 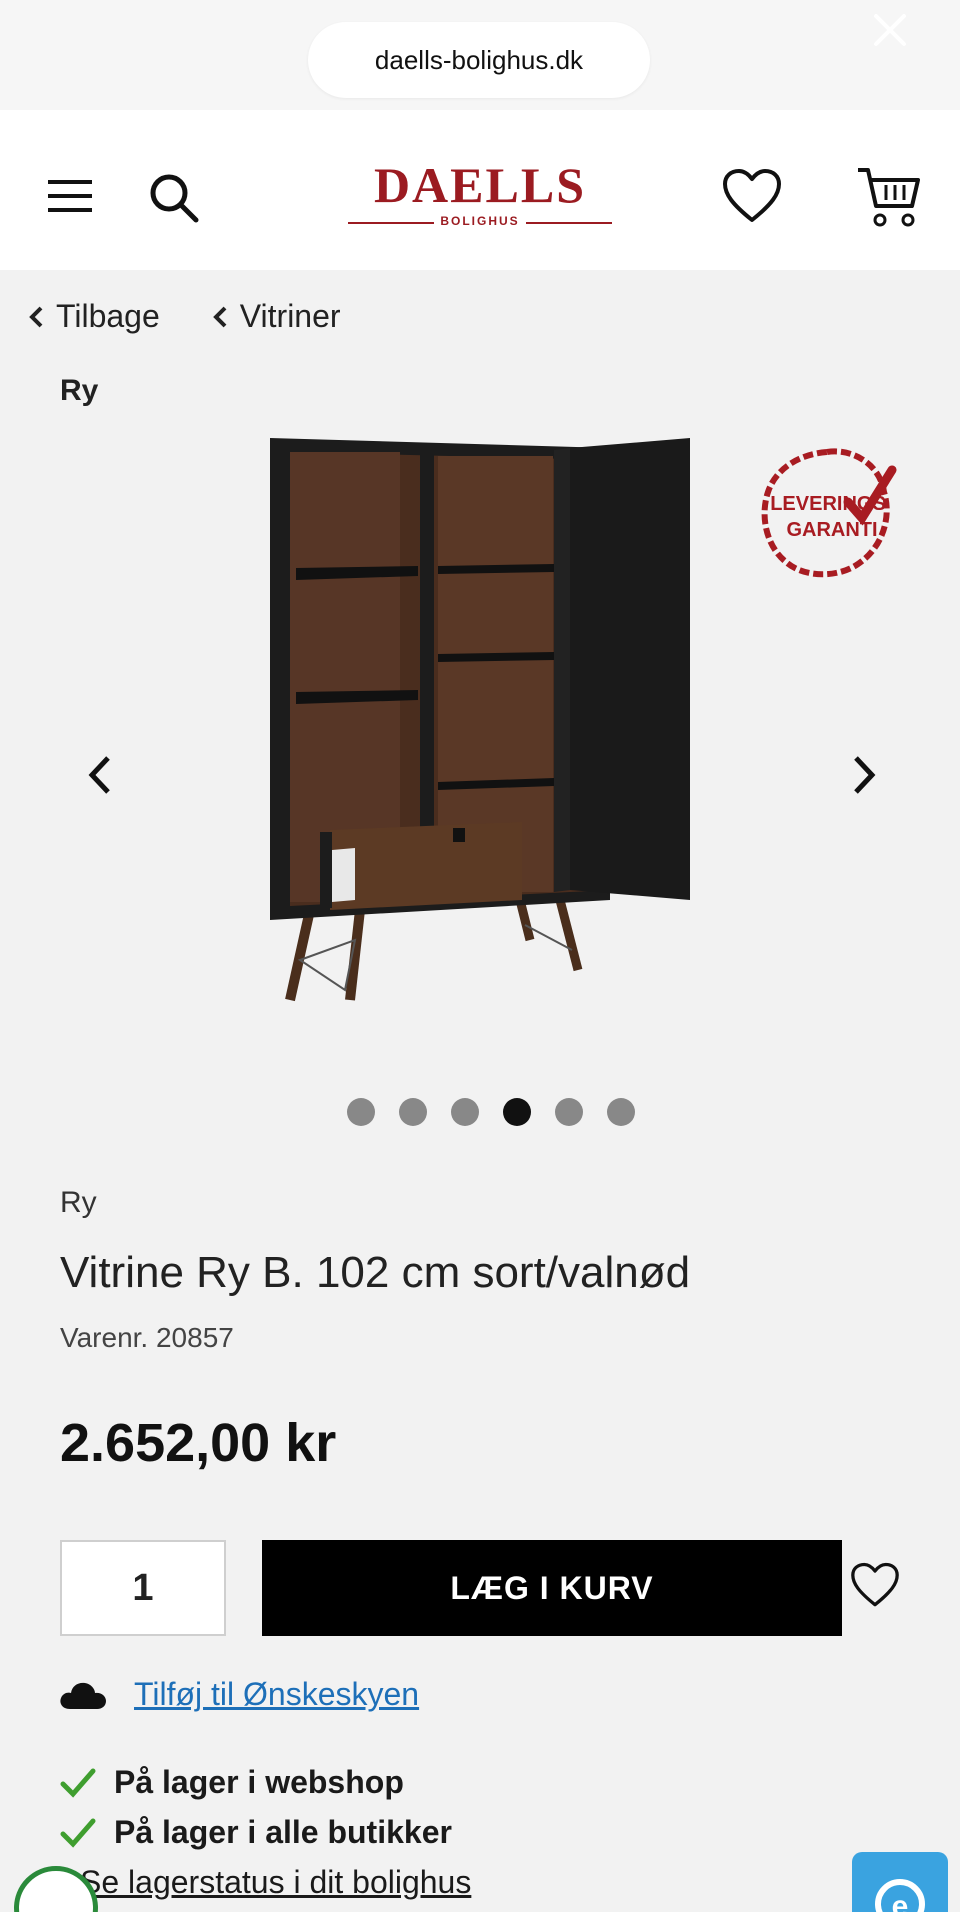 I want to click on store-stock-link: Se lagerstatus i dit bolighus, so click(x=275, y=1882).